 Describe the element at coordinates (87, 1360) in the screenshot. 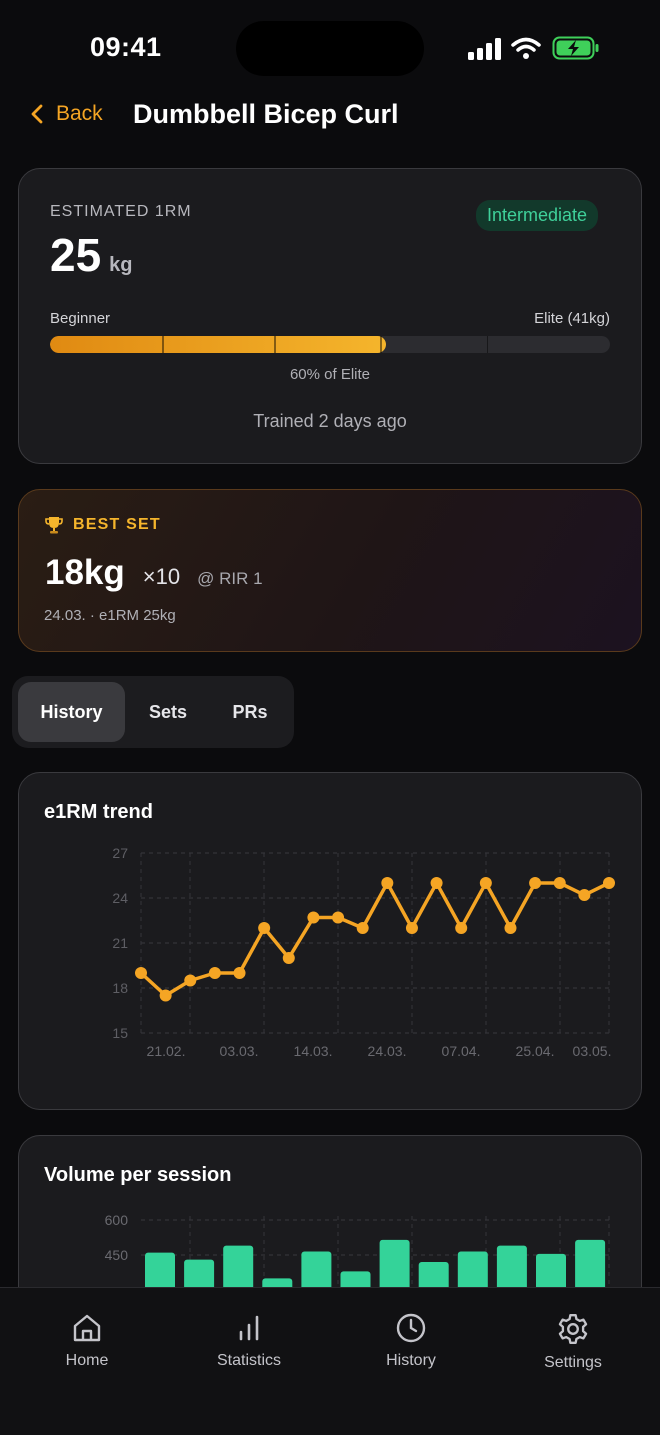

I see `nav-home-label: Home` at that location.